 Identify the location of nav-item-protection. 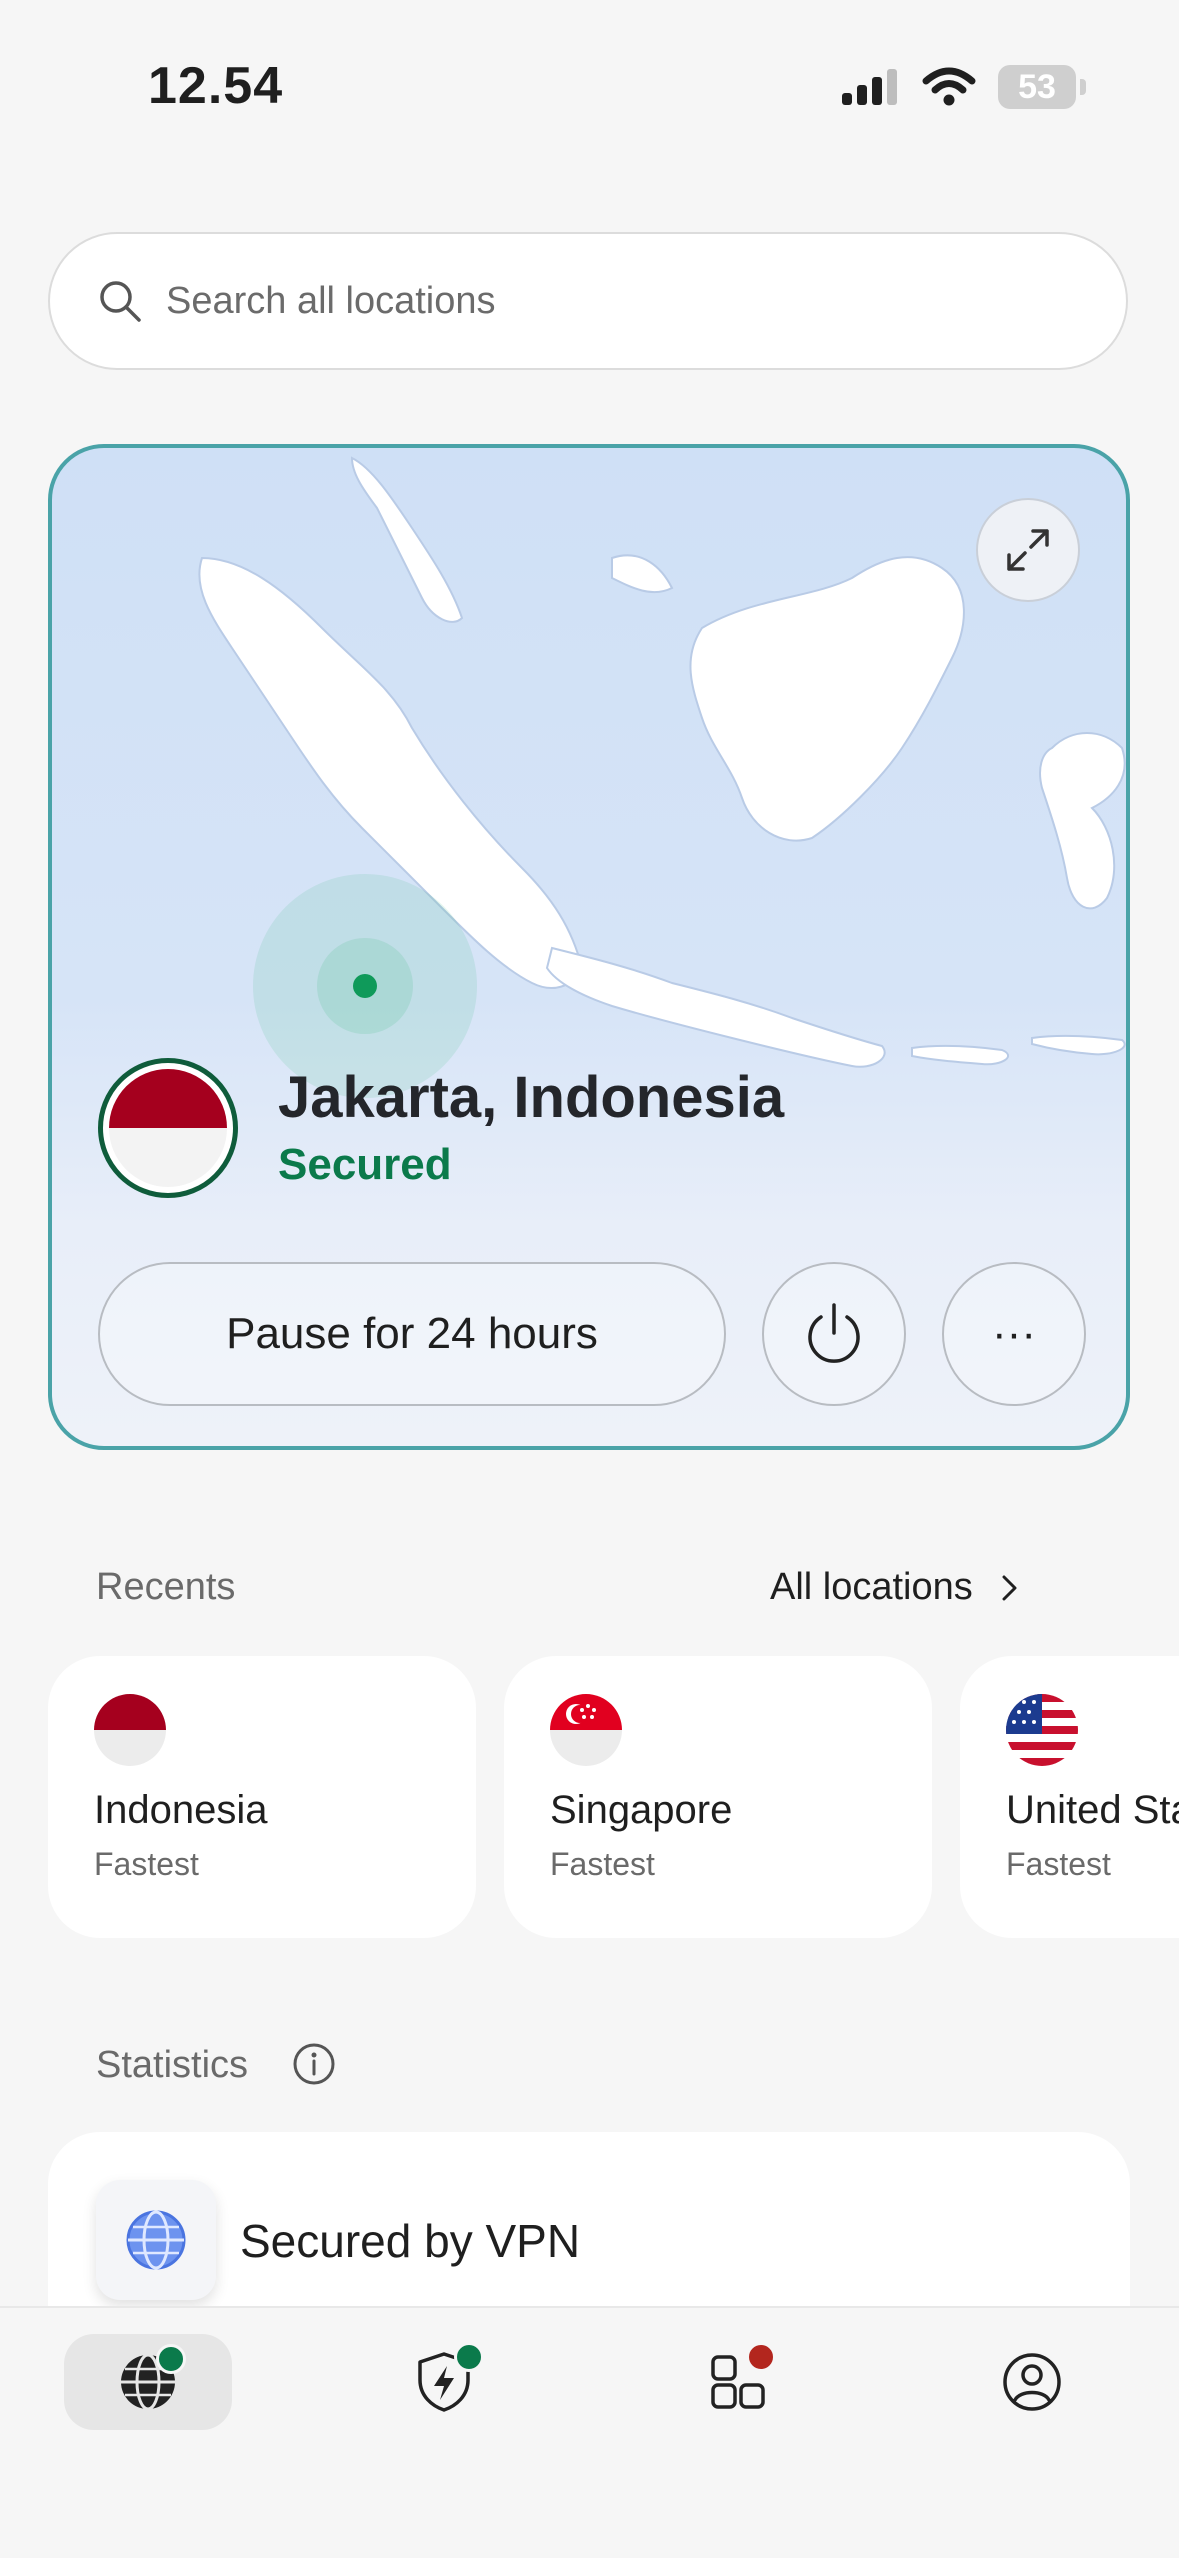
(444, 2382).